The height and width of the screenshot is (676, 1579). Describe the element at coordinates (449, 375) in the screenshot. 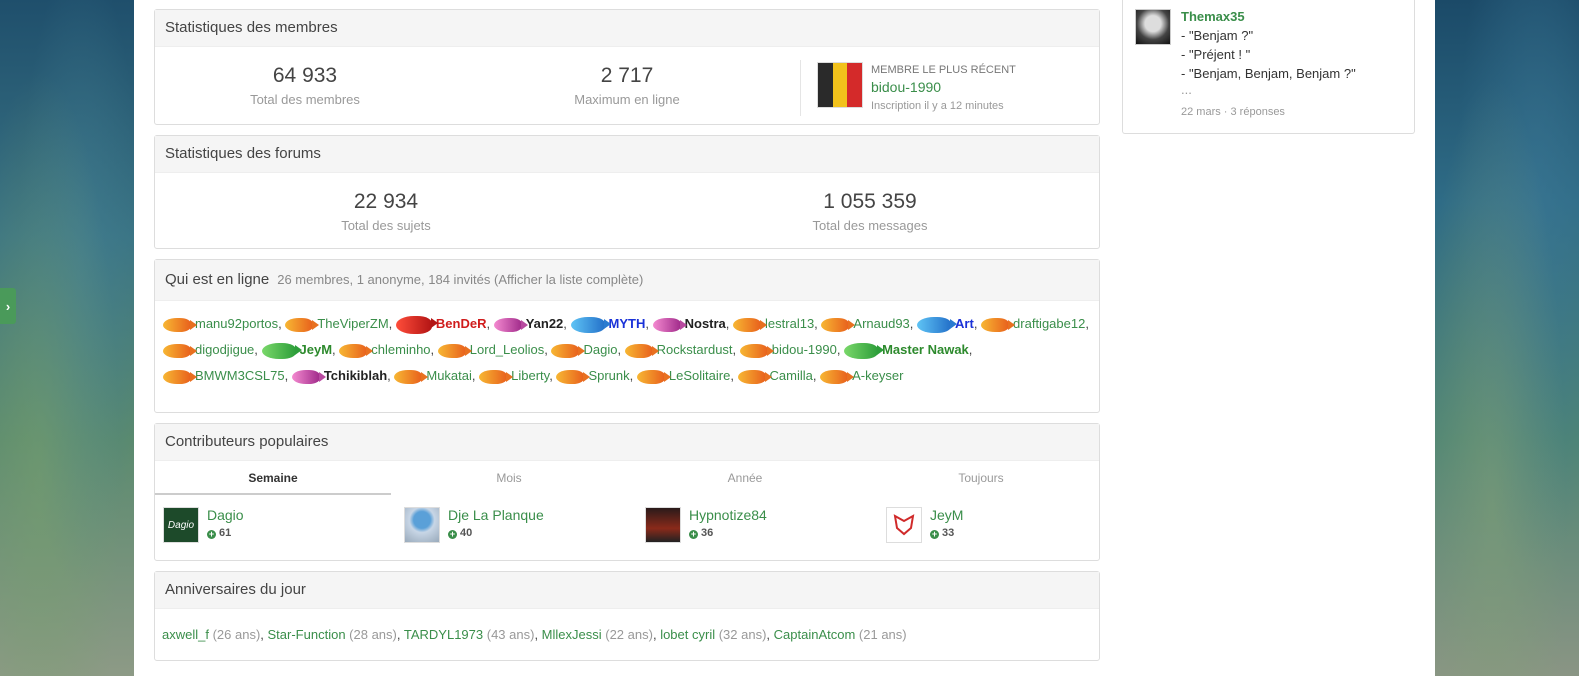

I see `online-user-link: Mukatai` at that location.